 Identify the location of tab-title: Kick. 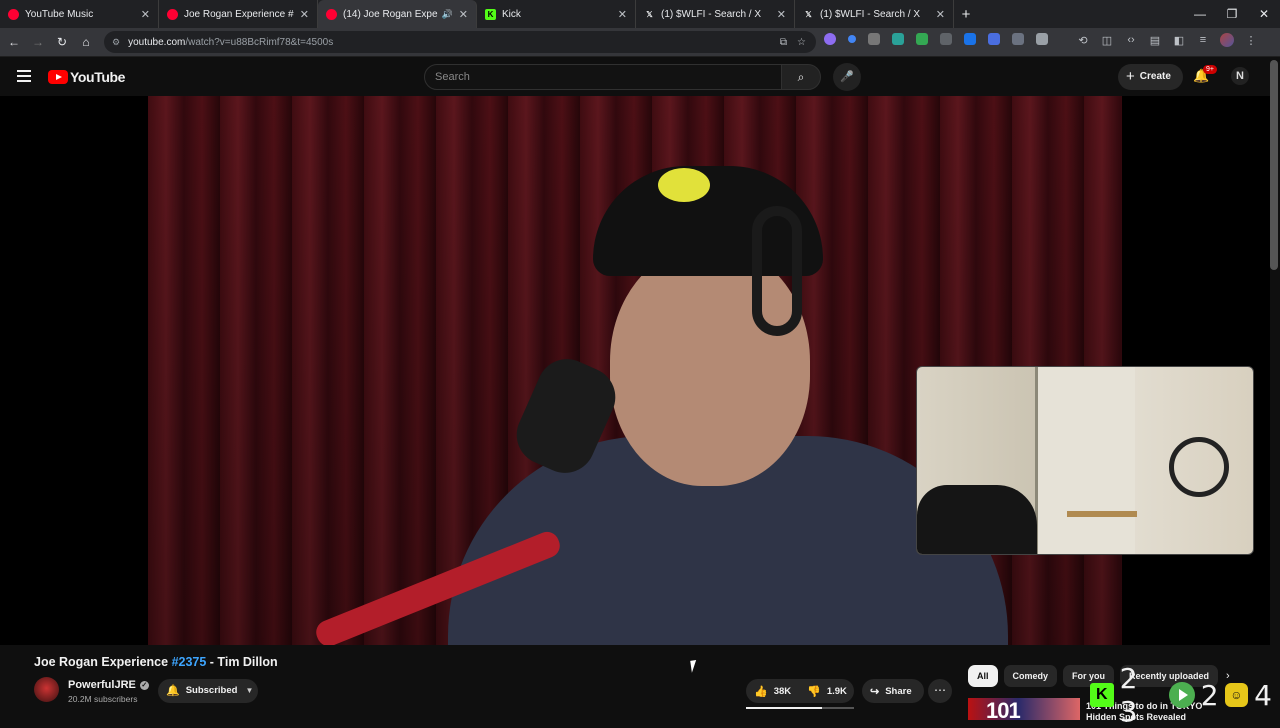
(511, 14).